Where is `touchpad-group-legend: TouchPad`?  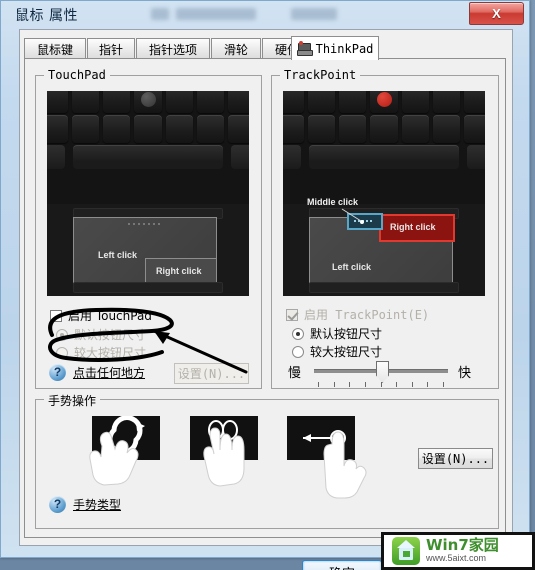
touchpad-group-legend: TouchPad is located at coordinates (77, 75).